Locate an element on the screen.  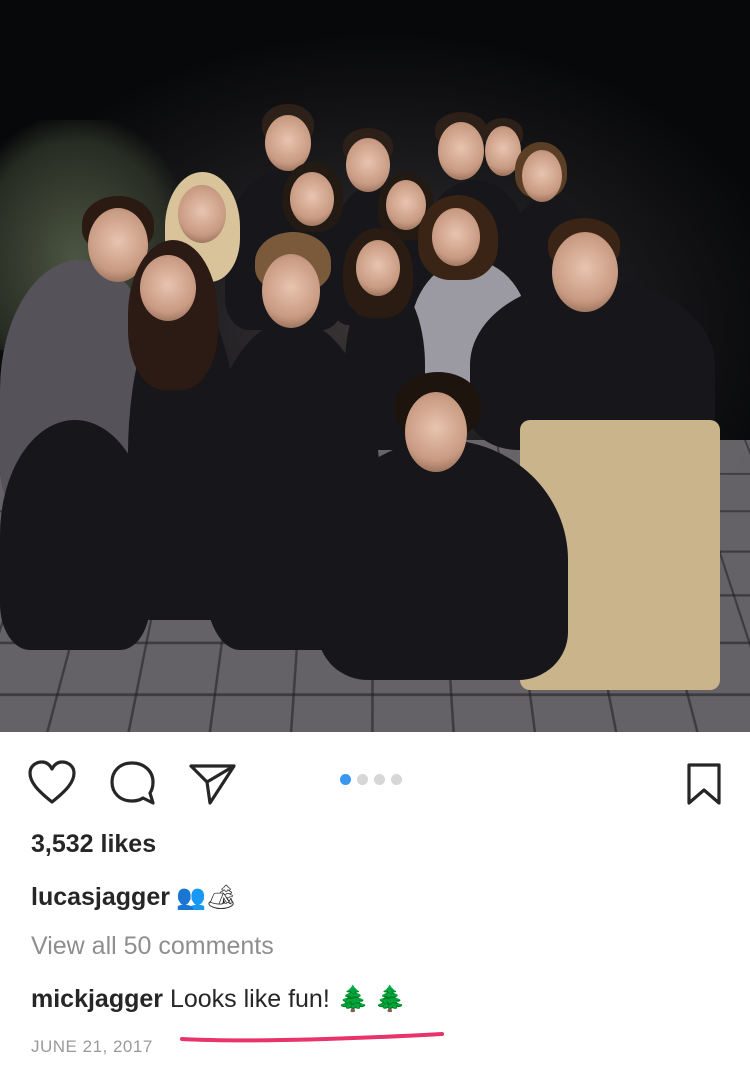
post-caption: lucasjagger 👥🏕 is located at coordinates (133, 897).